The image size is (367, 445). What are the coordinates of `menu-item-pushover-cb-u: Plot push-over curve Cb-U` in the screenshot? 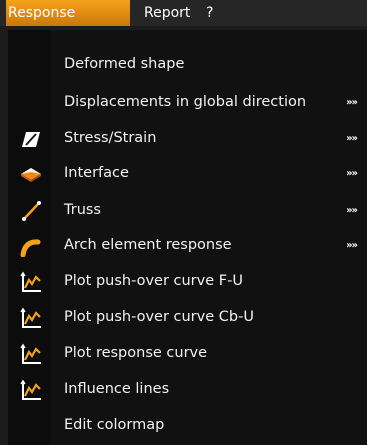 It's located at (187, 317).